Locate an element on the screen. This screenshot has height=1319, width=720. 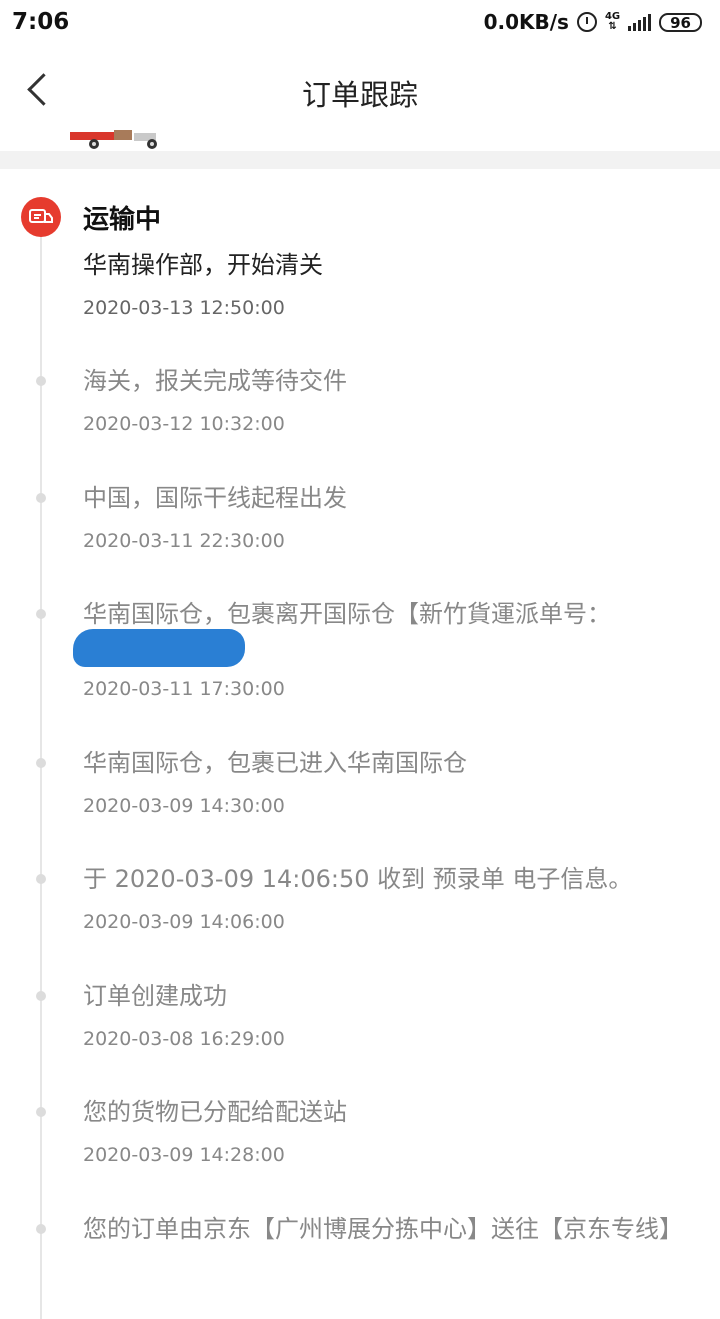
network-speed: 0.0KB/s is located at coordinates (526, 22).